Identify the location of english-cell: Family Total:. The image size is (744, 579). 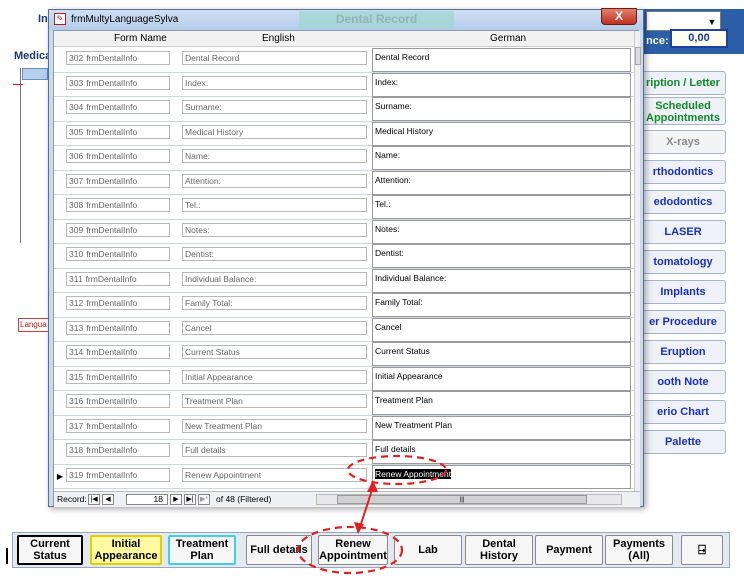
(274, 303).